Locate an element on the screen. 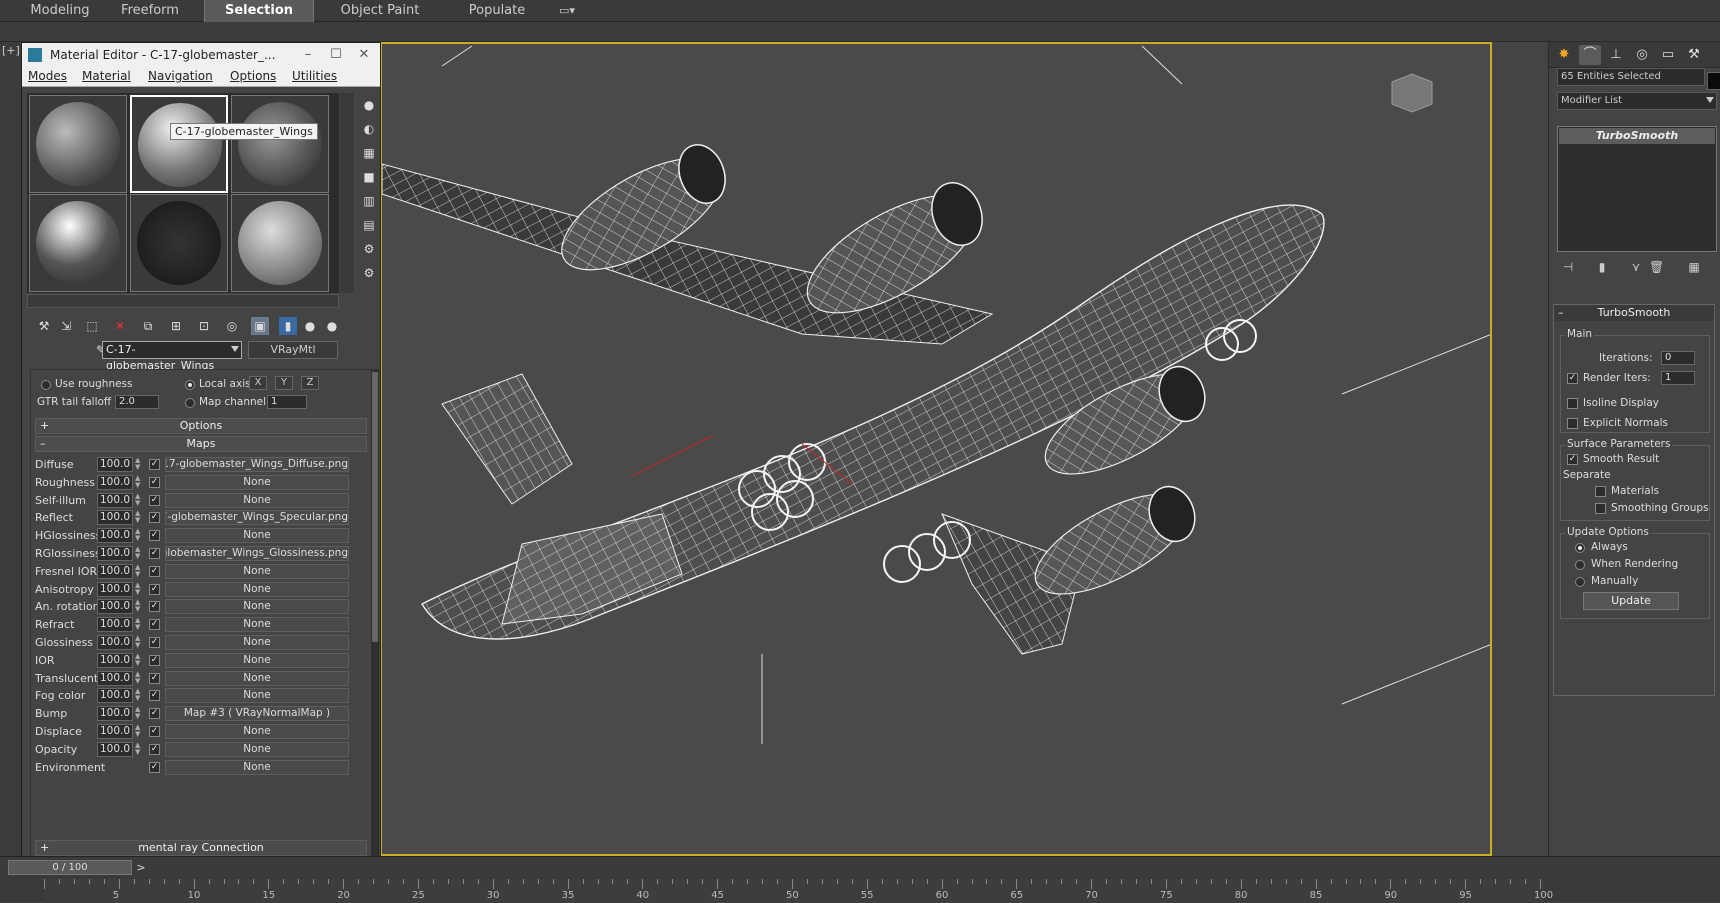  time-slider: 0 / 100 is located at coordinates (70, 867).